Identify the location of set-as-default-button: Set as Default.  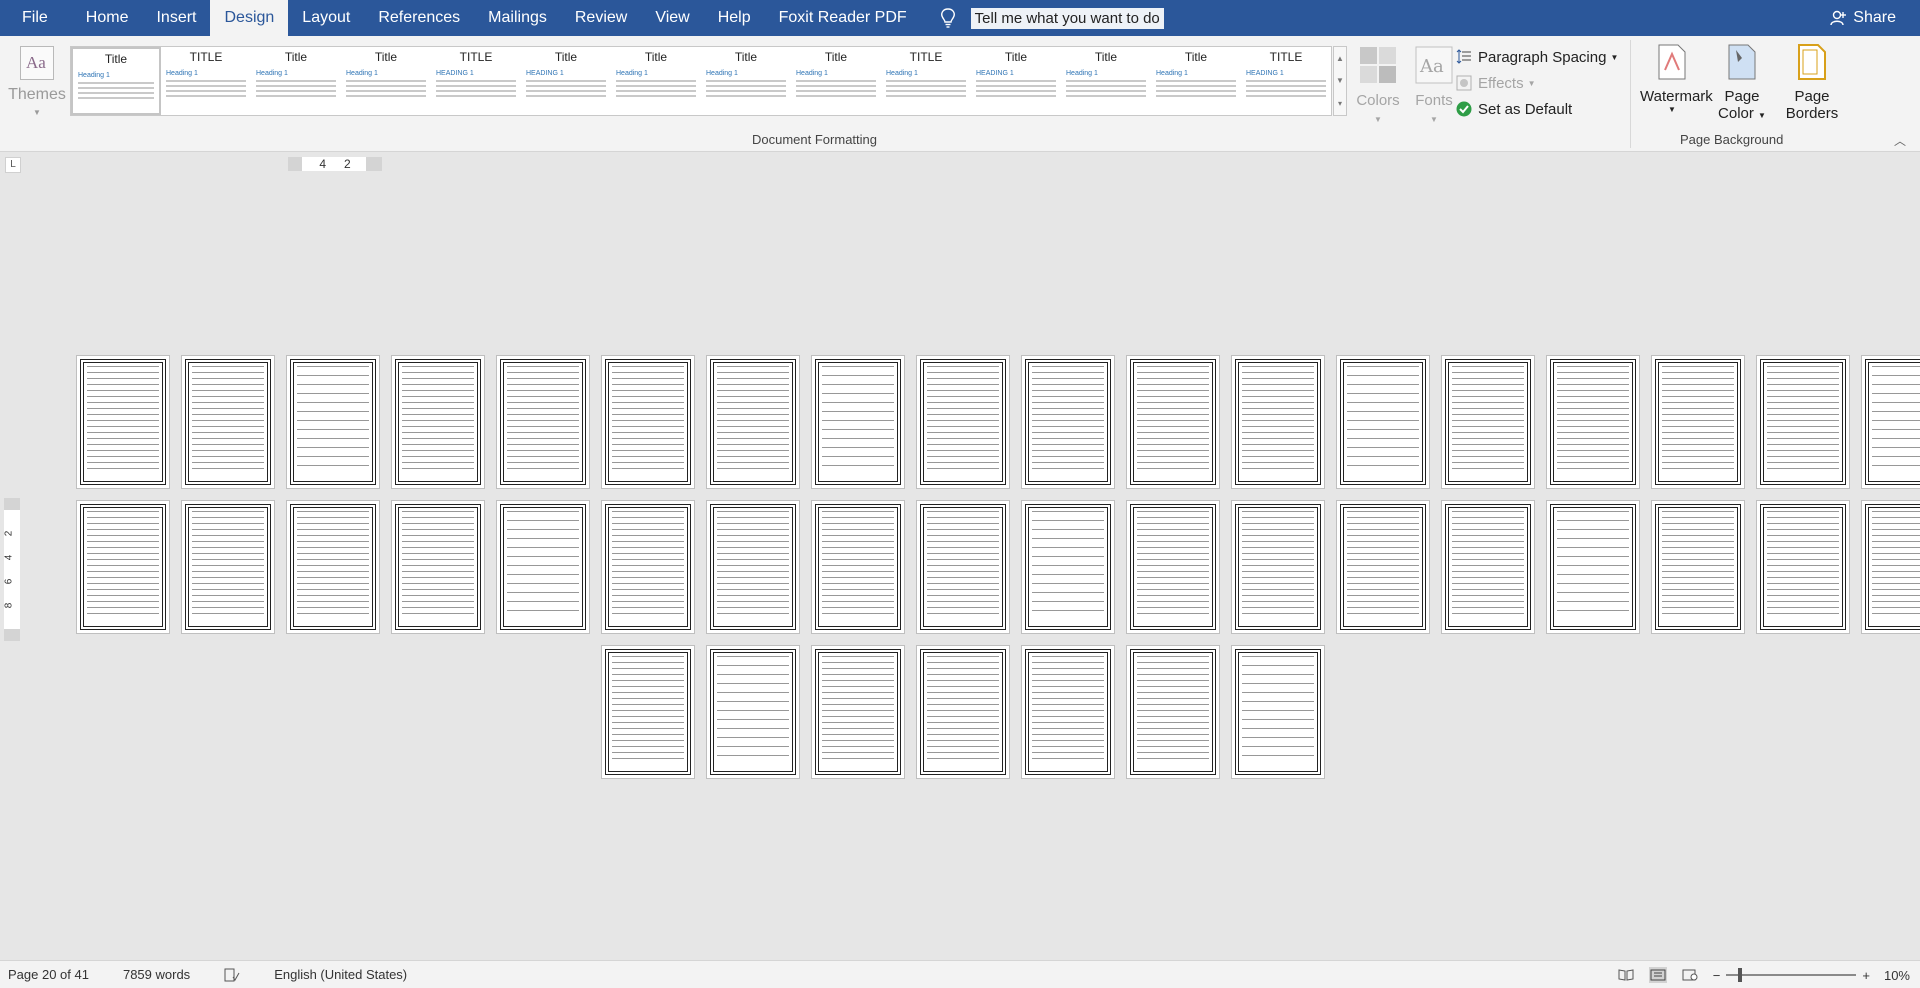
(1537, 109).